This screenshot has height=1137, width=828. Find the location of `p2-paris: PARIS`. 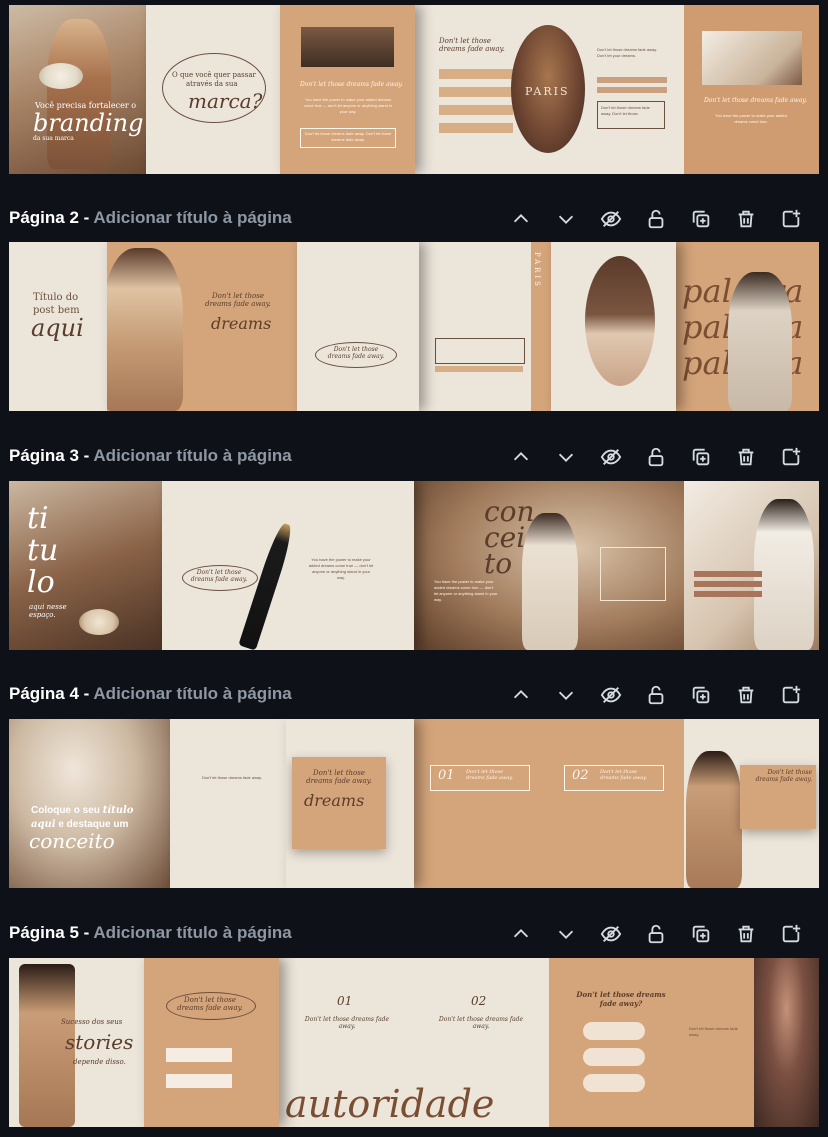

p2-paris: PARIS is located at coordinates (537, 270).